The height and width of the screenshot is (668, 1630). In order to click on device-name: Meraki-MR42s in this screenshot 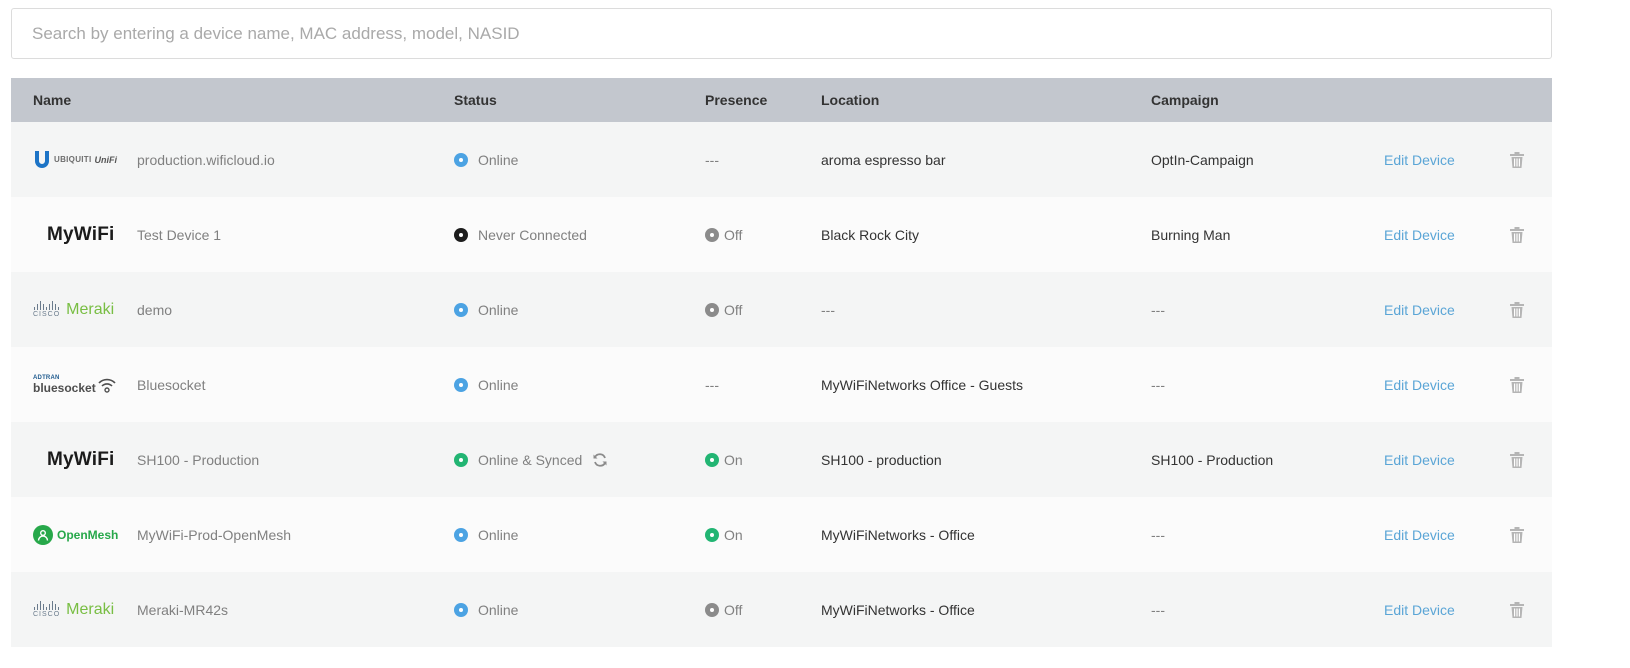, I will do `click(183, 609)`.